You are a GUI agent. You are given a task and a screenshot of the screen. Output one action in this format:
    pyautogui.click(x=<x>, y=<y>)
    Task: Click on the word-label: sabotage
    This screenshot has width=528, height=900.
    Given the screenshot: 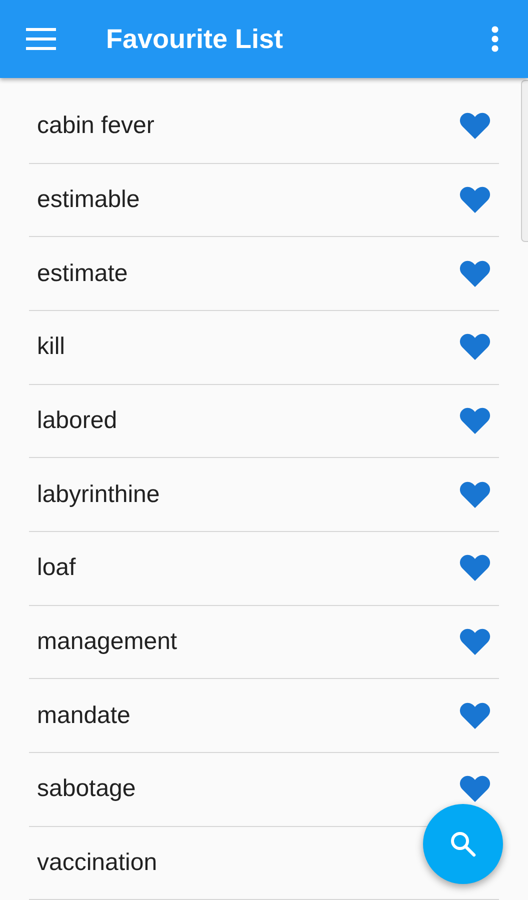 What is the action you would take?
    pyautogui.click(x=86, y=789)
    